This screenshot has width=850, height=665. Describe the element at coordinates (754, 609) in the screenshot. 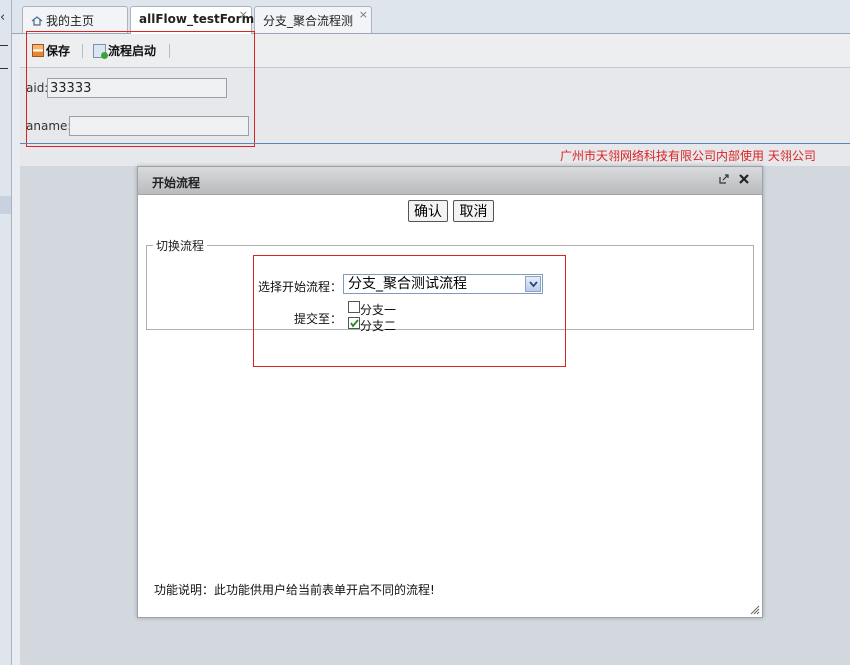

I see `resize-grip-icon` at that location.